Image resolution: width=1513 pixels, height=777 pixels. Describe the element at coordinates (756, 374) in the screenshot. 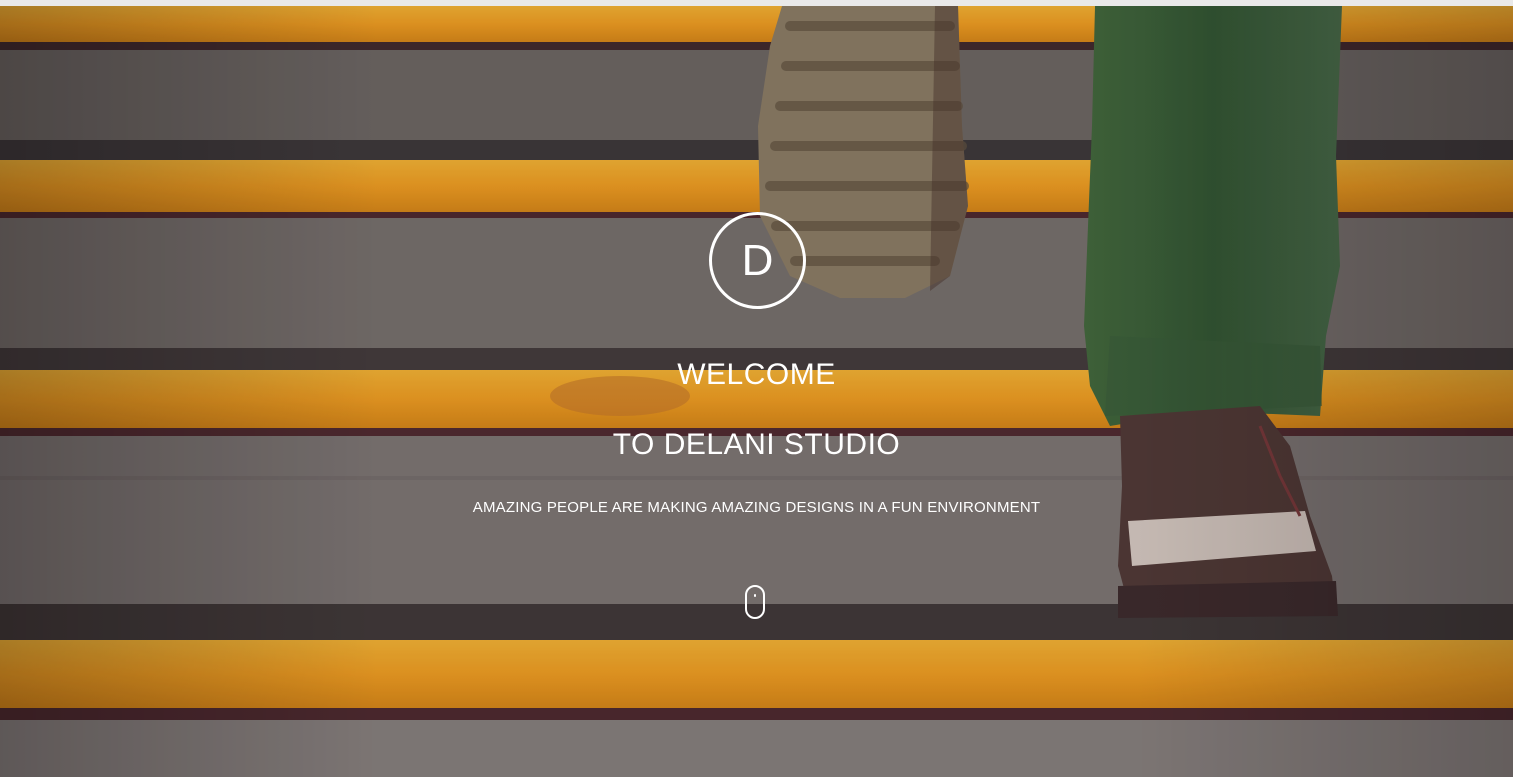

I see `welcome-heading: WELCOME` at that location.